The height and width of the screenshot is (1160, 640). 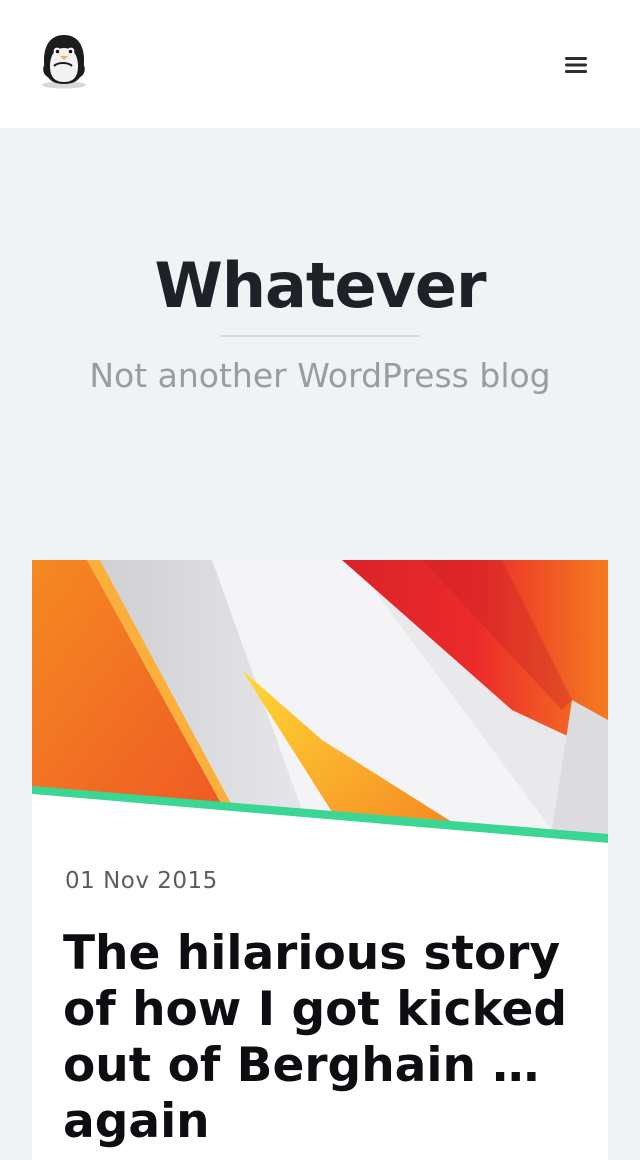 What do you see at coordinates (320, 375) in the screenshot?
I see `site-tagline: Not another WordPress blog` at bounding box center [320, 375].